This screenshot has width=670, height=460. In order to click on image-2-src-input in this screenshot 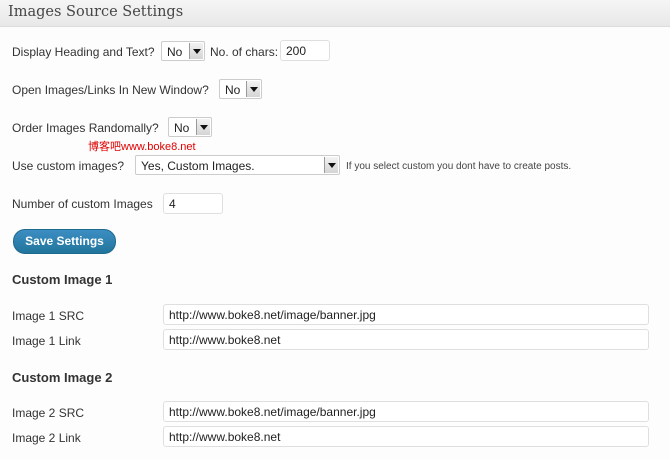, I will do `click(406, 411)`.